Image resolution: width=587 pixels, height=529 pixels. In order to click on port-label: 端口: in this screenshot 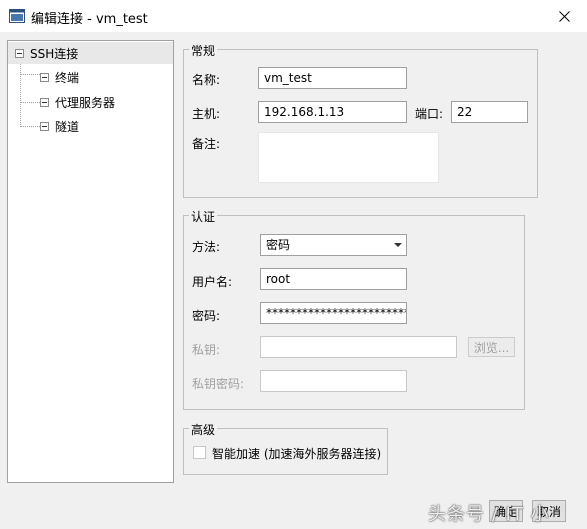, I will do `click(429, 114)`.